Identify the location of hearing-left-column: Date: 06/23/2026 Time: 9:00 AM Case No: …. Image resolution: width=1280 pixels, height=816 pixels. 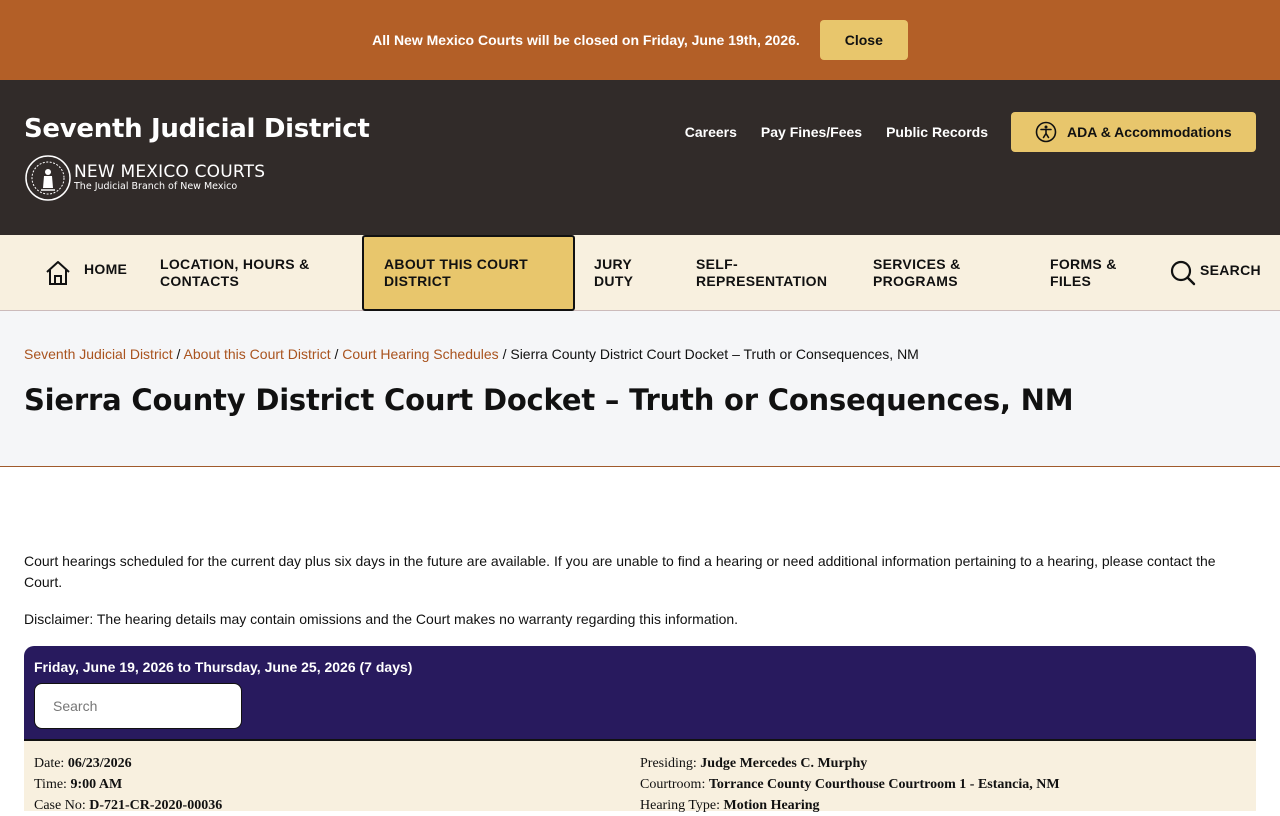
(128, 784).